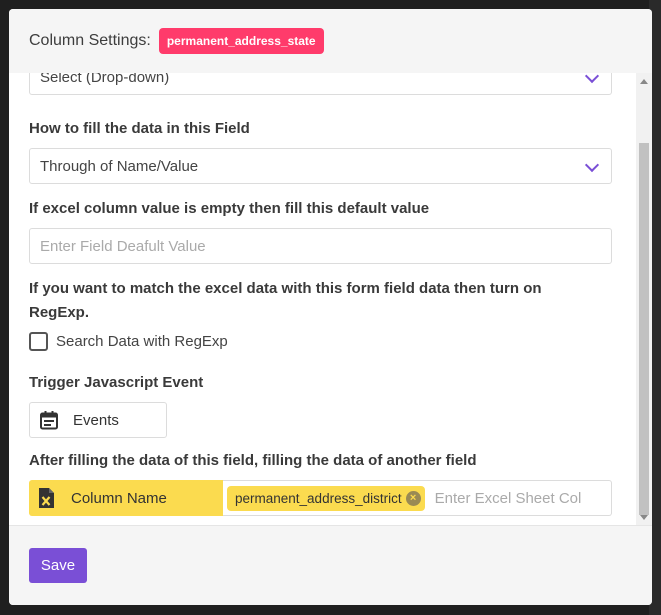 Image resolution: width=661 pixels, height=615 pixels. What do you see at coordinates (142, 341) in the screenshot?
I see `regexp-checkbox-label: Search Data with RegExp` at bounding box center [142, 341].